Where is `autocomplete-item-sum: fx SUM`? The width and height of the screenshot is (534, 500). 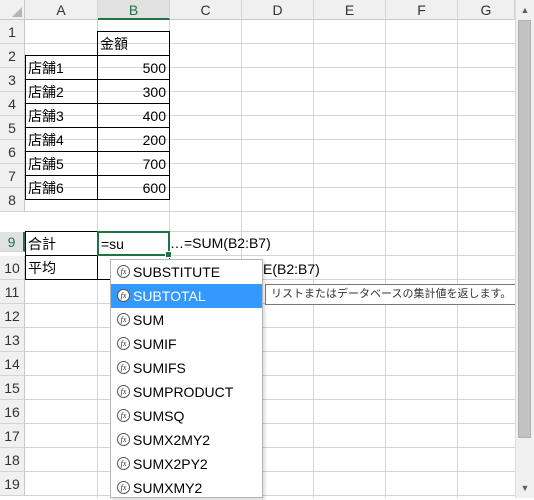 autocomplete-item-sum: fx SUM is located at coordinates (186, 320).